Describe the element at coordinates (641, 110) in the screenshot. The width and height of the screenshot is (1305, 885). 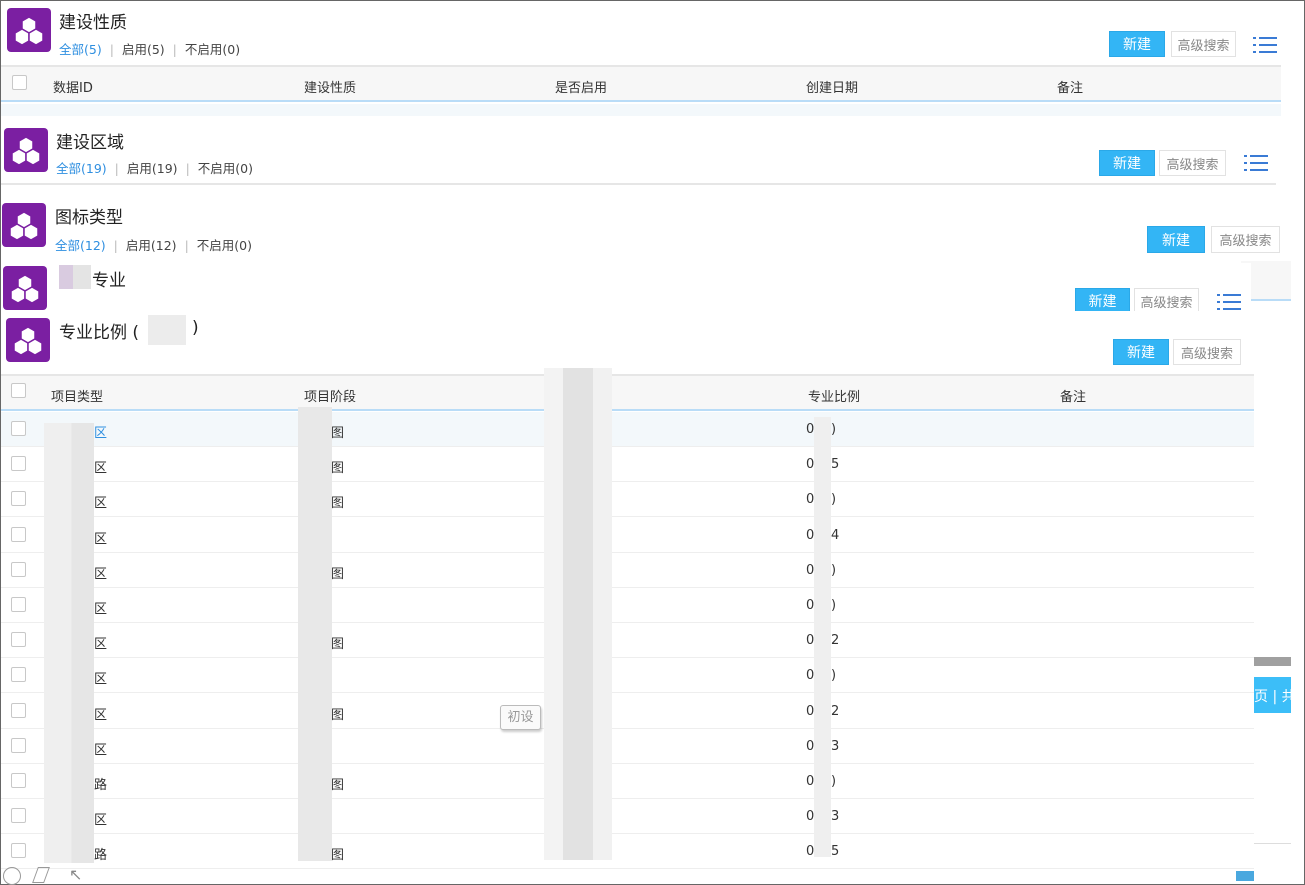
I see `table-row` at that location.